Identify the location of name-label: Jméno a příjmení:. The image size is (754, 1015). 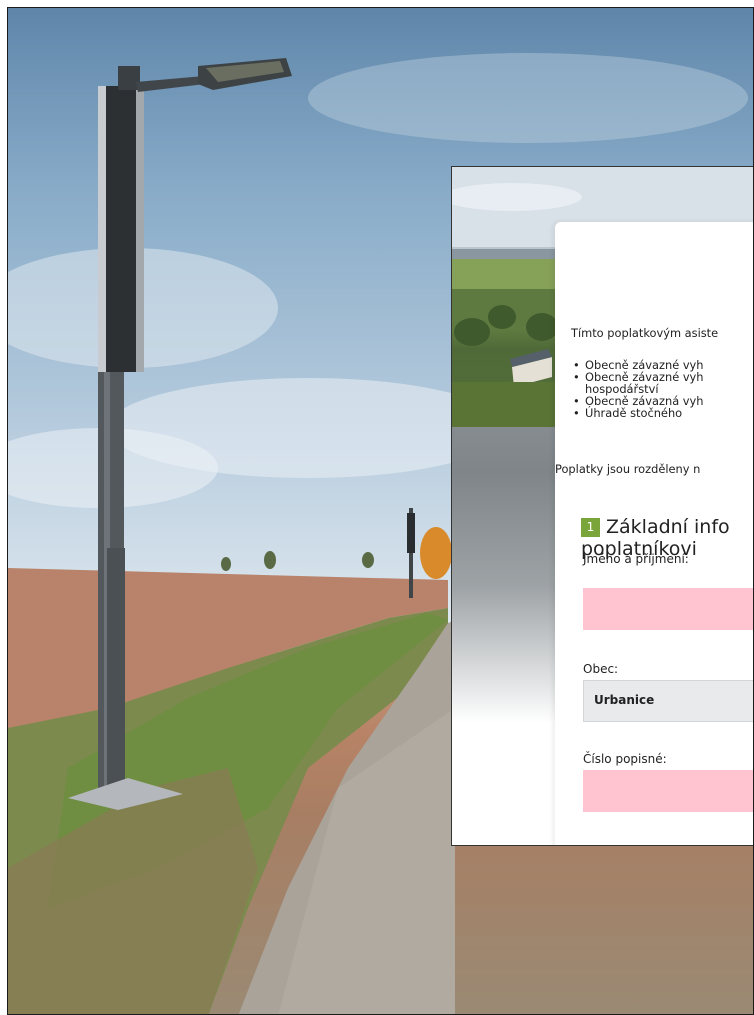
(636, 559).